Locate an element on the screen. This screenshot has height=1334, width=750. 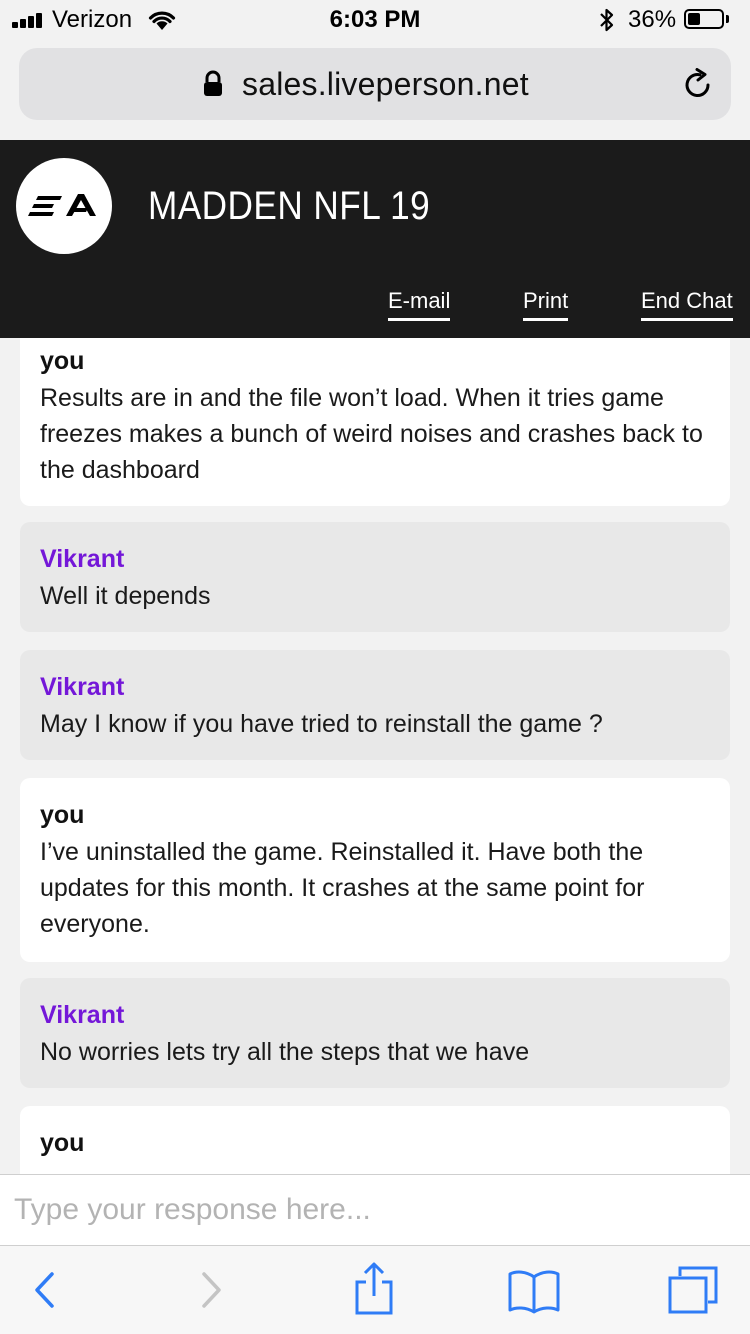
bluetooth-icon is located at coordinates (607, 20).